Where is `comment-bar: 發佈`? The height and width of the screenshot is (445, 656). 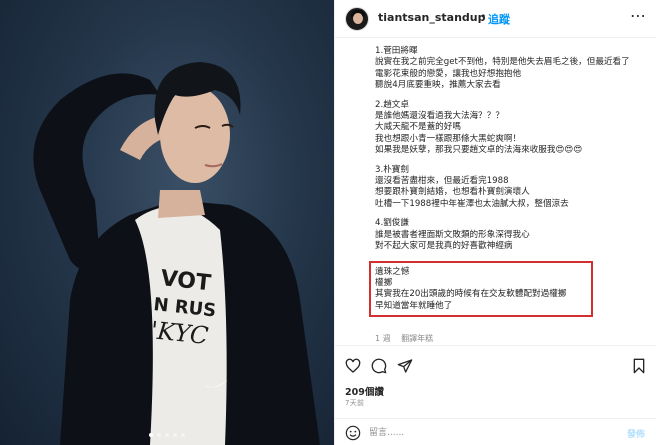 comment-bar: 發佈 is located at coordinates (495, 431).